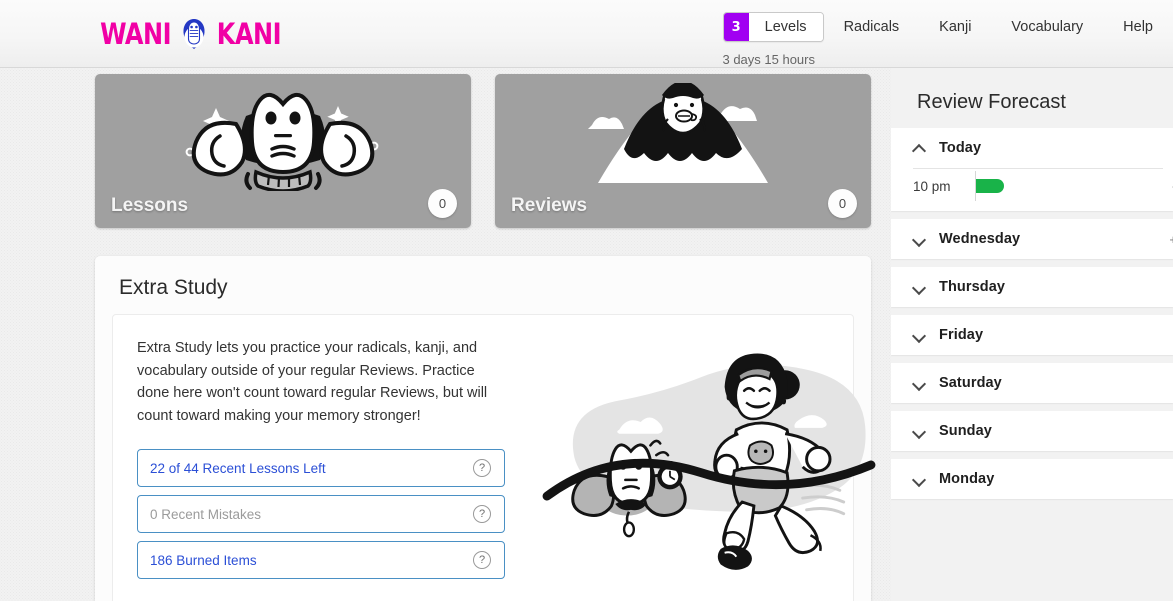 The height and width of the screenshot is (601, 1173). I want to click on forecast-header-thursday: Thursday -, so click(1032, 287).